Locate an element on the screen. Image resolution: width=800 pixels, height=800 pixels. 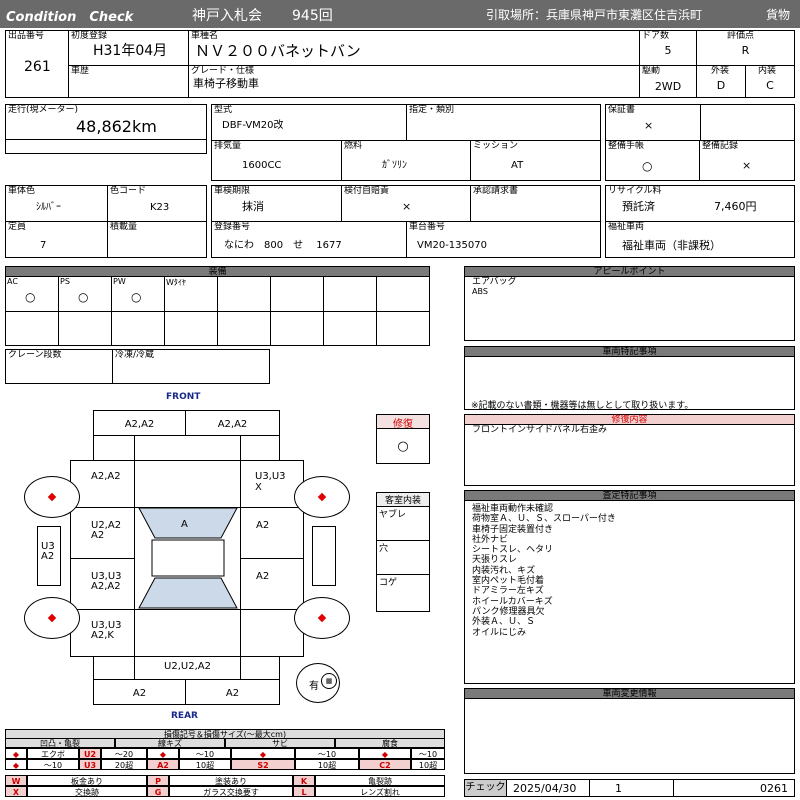
front-right-top-code: A2,A2 is located at coordinates (232, 424).